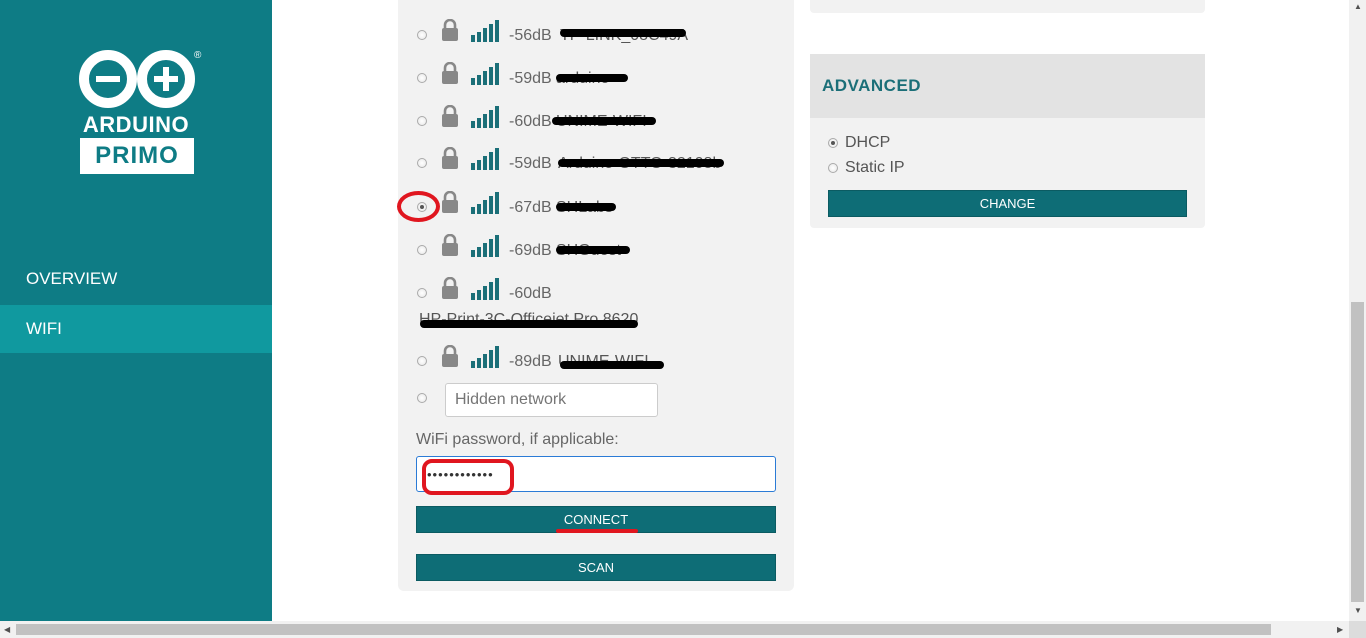 This screenshot has width=1366, height=638. I want to click on scroll-down-icon: ▼, so click(1358, 610).